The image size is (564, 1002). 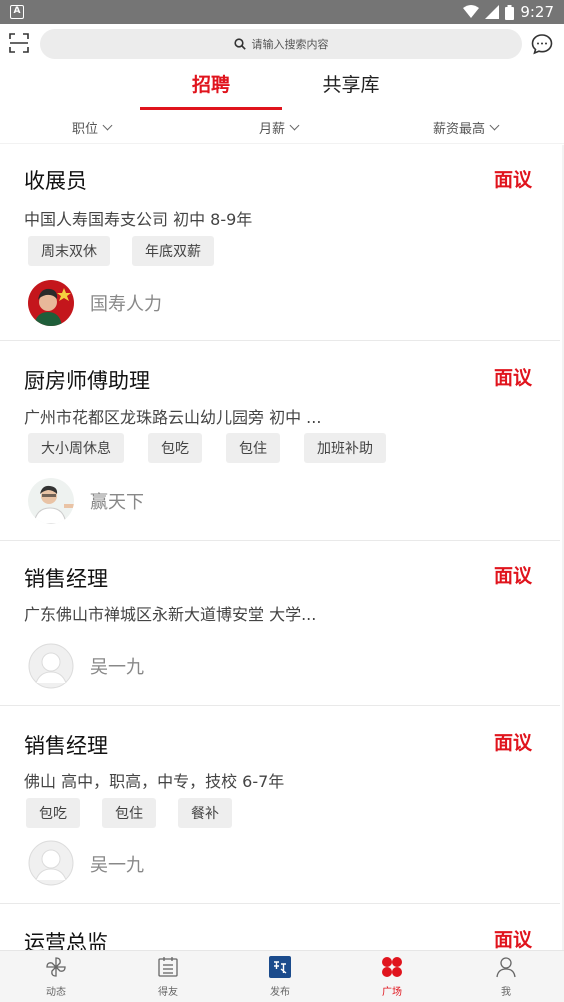 I want to click on filter-position: 职位, so click(x=92, y=127).